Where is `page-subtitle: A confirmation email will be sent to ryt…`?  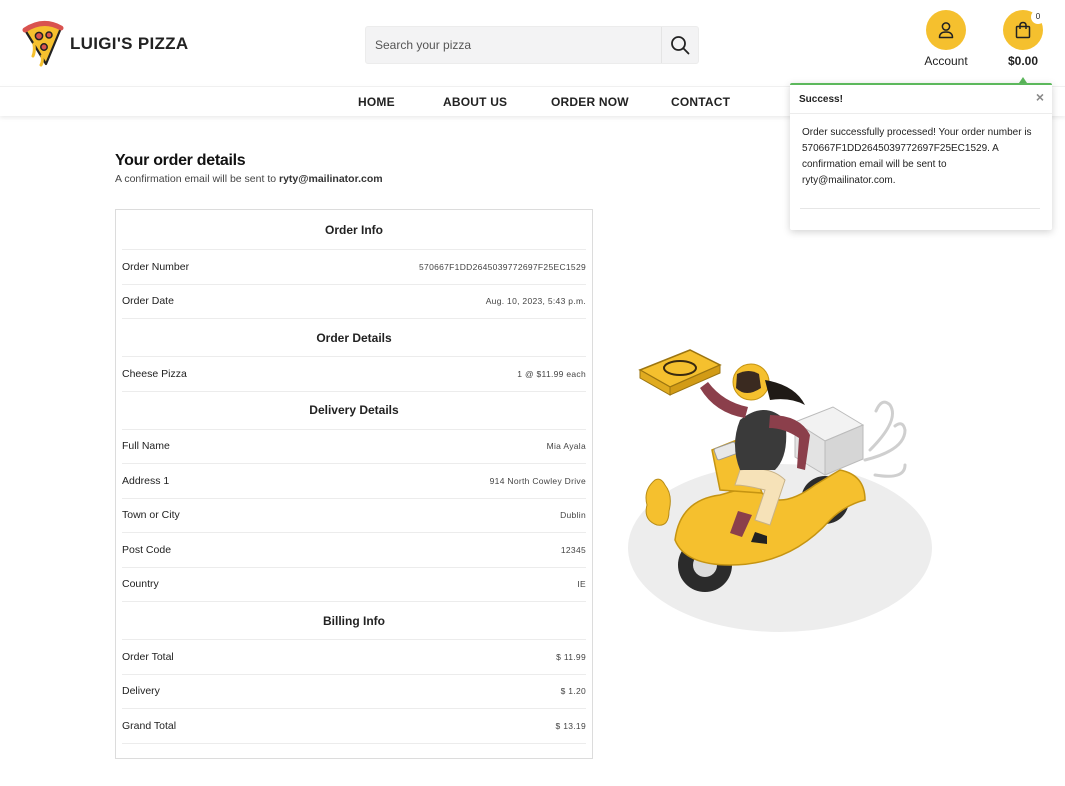
page-subtitle: A confirmation email will be sent to ryt… is located at coordinates (249, 179).